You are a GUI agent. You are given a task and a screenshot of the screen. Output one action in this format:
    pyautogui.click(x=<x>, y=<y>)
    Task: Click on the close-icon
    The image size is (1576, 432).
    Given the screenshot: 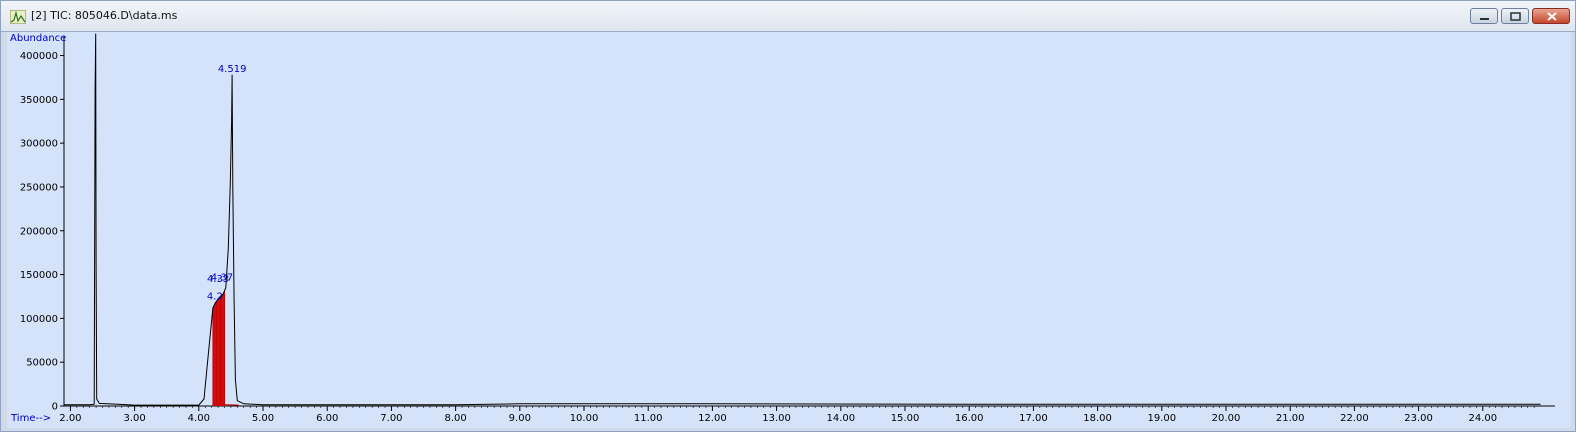 What is the action you would take?
    pyautogui.click(x=1552, y=16)
    